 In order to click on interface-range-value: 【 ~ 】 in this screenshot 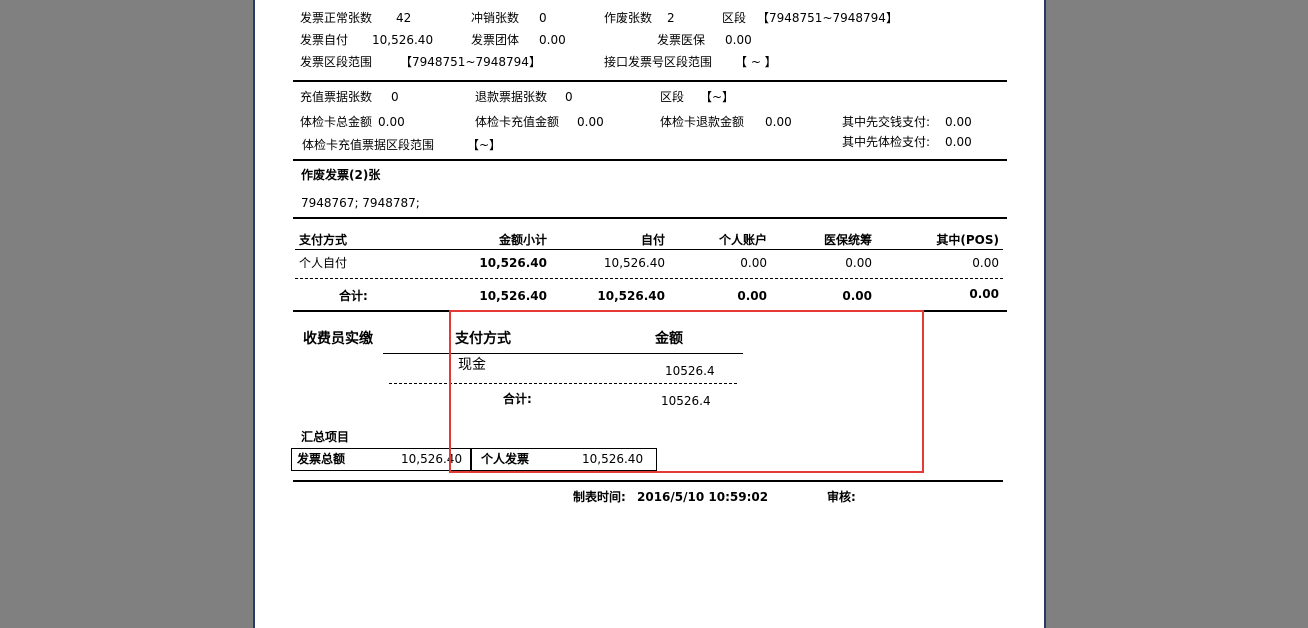, I will do `click(756, 62)`.